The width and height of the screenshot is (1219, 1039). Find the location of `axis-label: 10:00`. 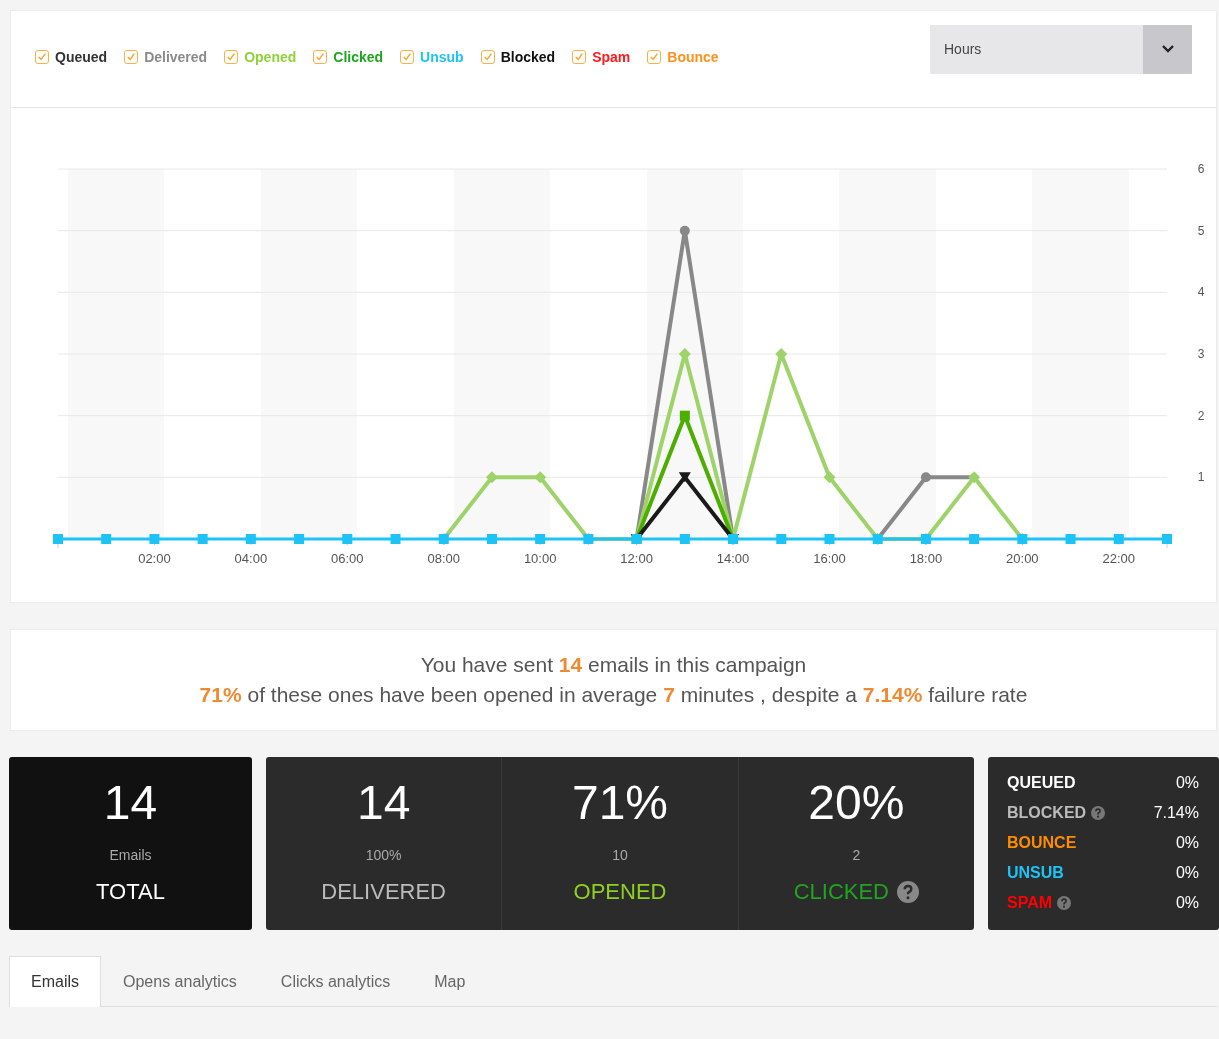

axis-label: 10:00 is located at coordinates (540, 558).